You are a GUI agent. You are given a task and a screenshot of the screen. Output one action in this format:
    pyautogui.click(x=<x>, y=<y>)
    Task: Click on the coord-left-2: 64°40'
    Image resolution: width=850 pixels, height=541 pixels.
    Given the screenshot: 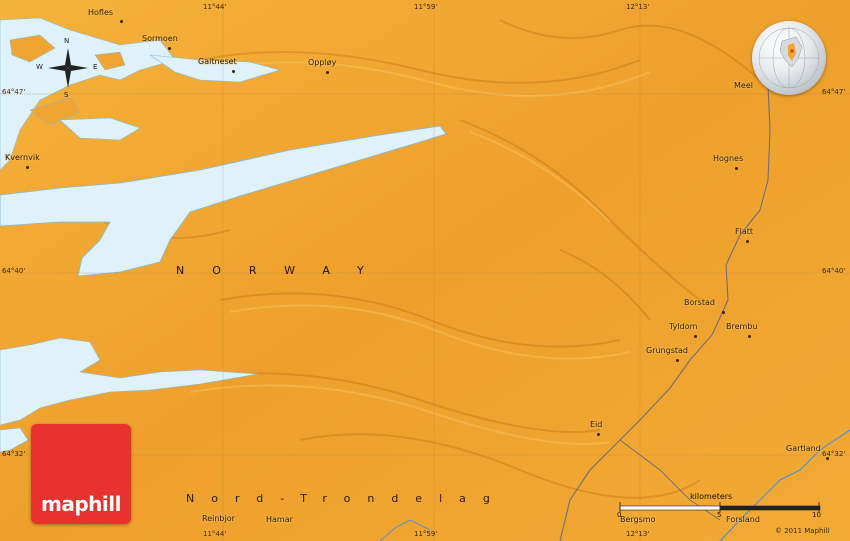 What is the action you would take?
    pyautogui.click(x=14, y=271)
    